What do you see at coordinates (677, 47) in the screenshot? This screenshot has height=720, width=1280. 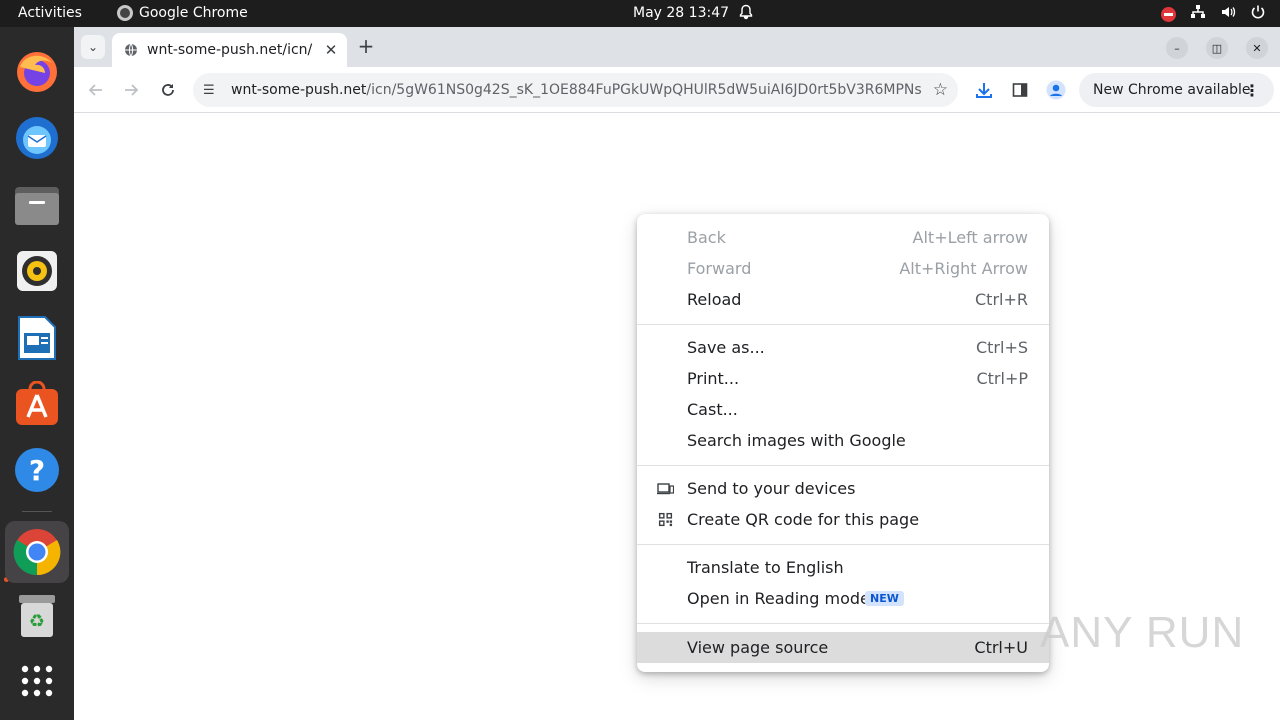 I see `tab-strip: ⌄ wnt-some-push.net/icn/ ✕ + – ◫ ✕` at bounding box center [677, 47].